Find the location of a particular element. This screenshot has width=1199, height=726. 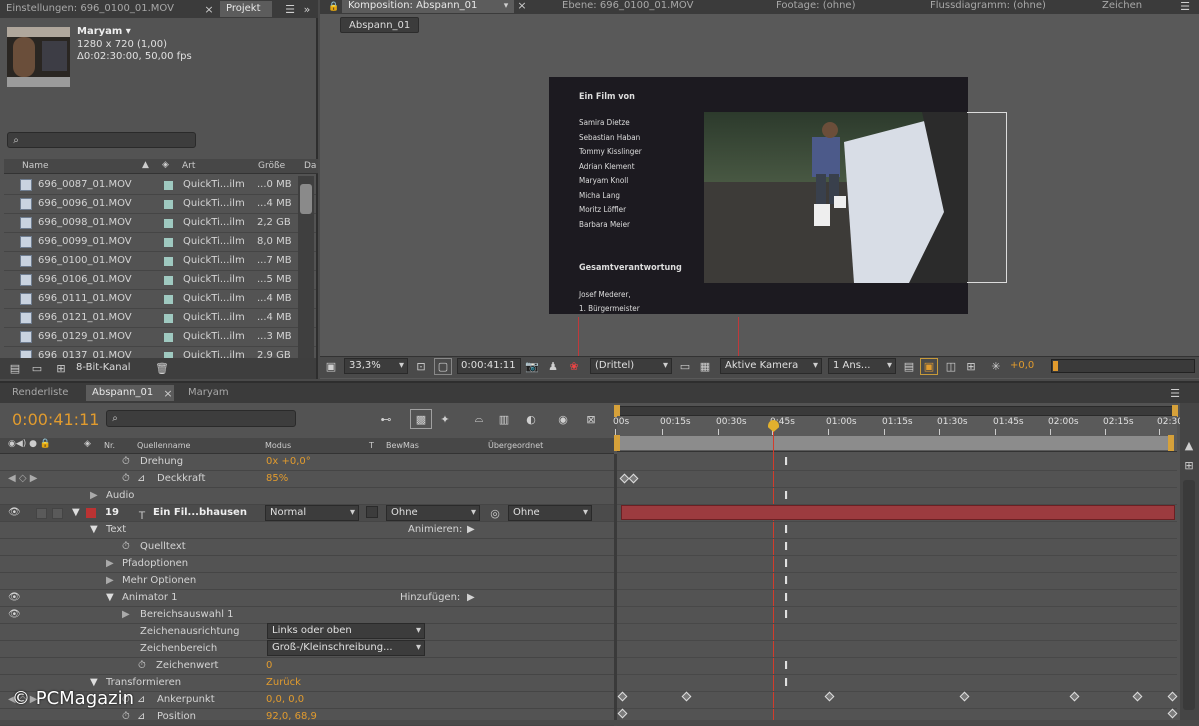

reset-exposure-icon: ✳ is located at coordinates (996, 366).